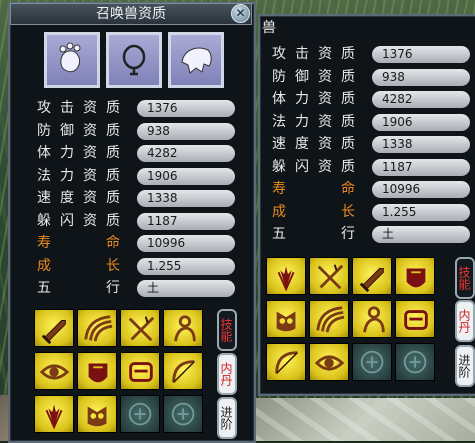 Image resolution: width=475 pixels, height=443 pixels. Describe the element at coordinates (421, 77) in the screenshot. I see `stat-value: 938` at that location.